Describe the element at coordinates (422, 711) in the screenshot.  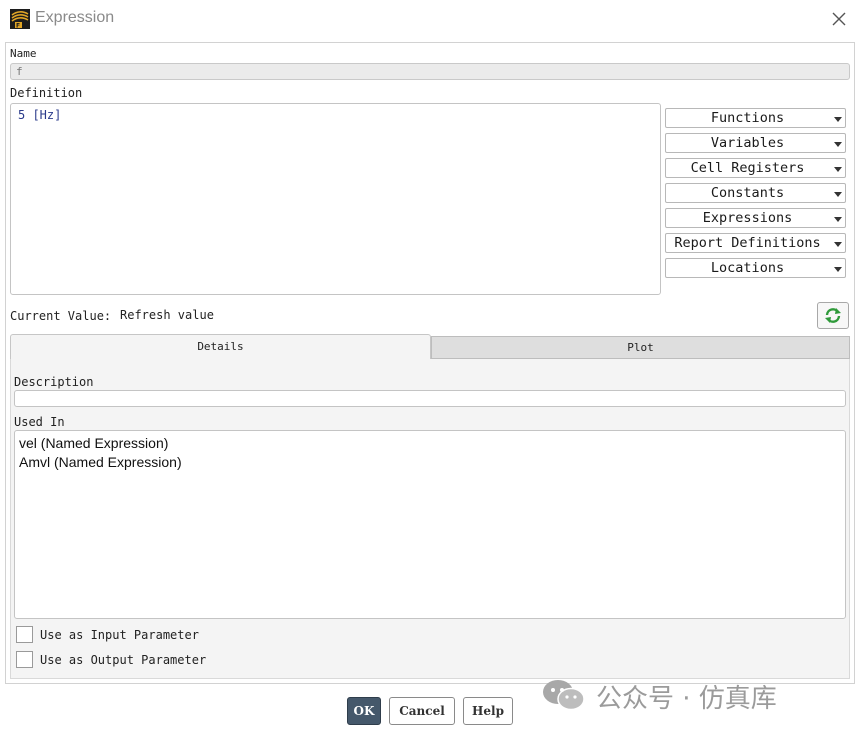
I see `cancel-button: Cancel` at that location.